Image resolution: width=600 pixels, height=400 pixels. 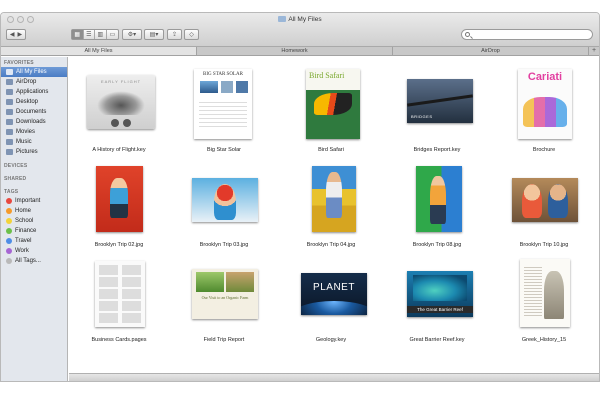 I want to click on file-item-brochure: Cariati Brochure, so click(x=544, y=111).